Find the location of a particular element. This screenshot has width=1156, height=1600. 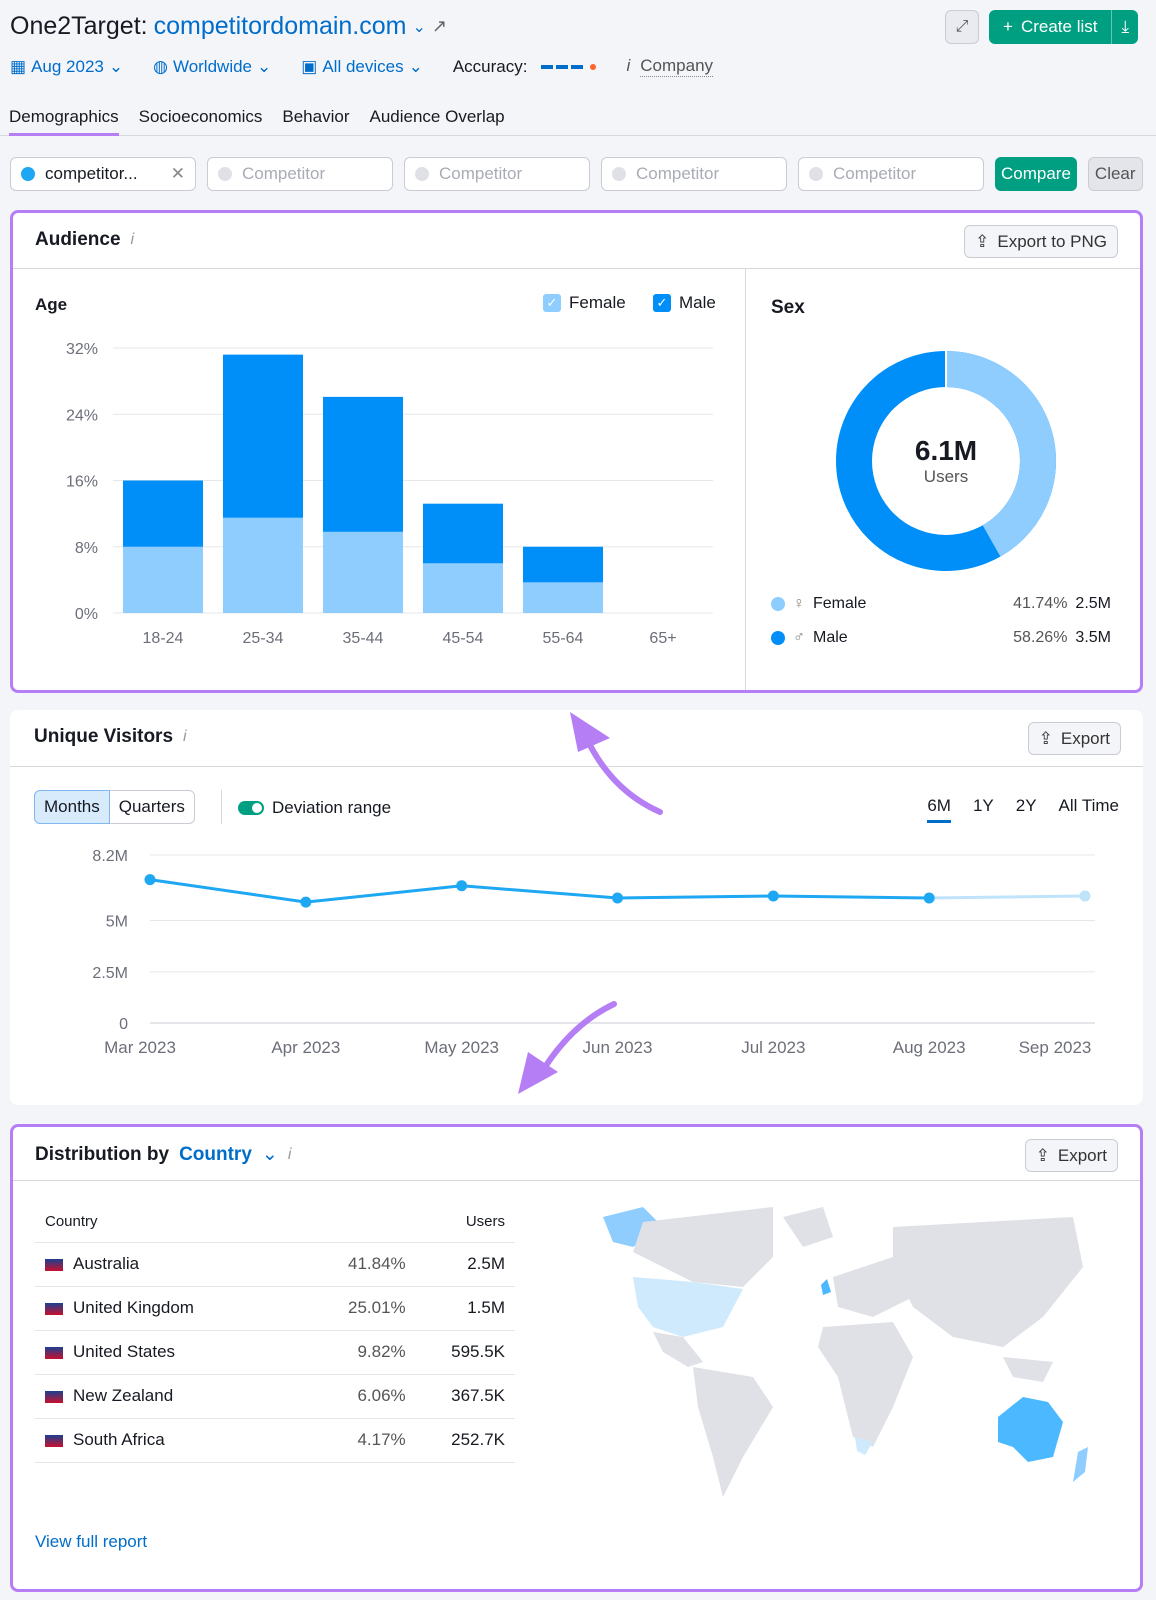

column-header-country: Country is located at coordinates (171, 1222).